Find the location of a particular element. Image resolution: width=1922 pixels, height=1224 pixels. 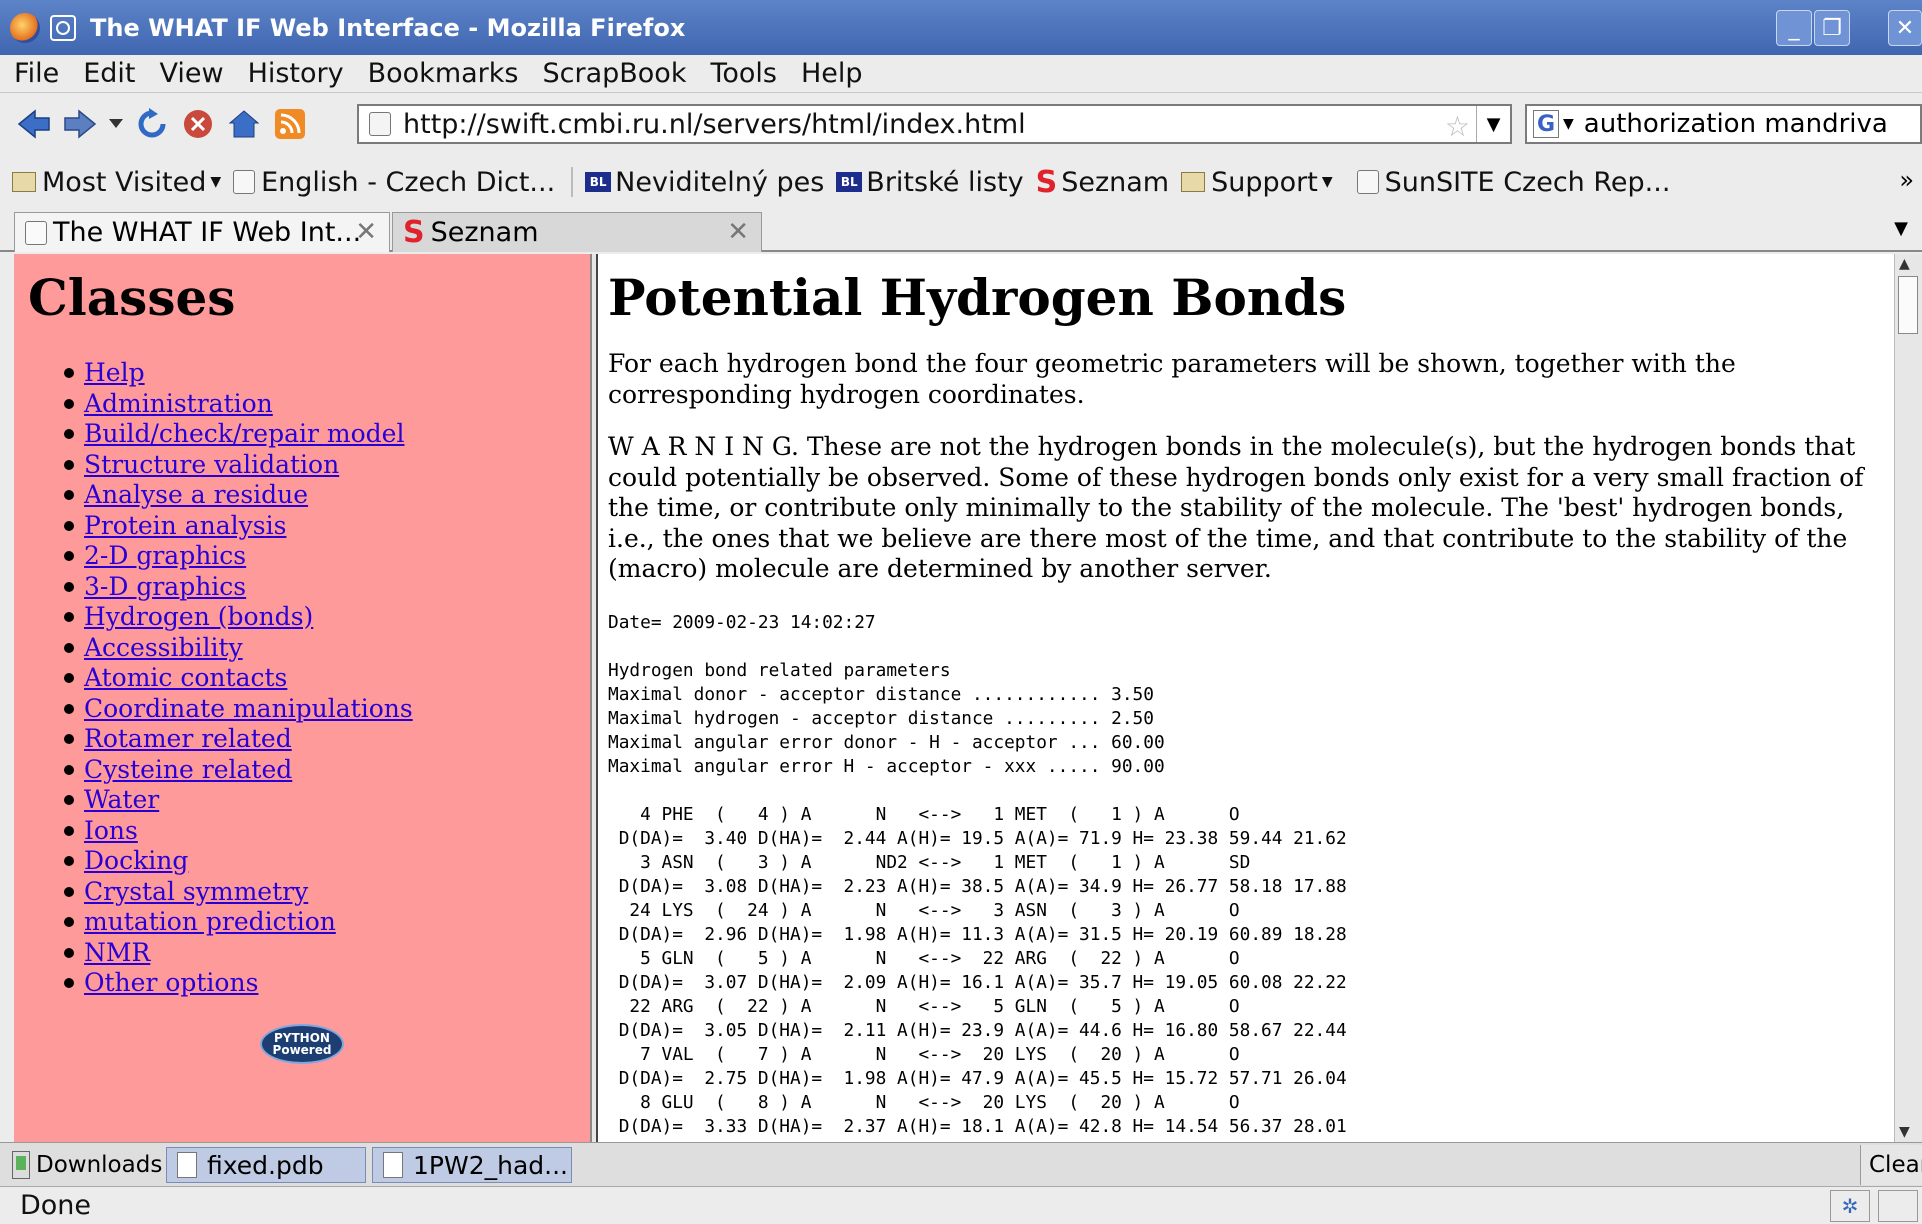

bookmark-support: Support ▼ is located at coordinates (1257, 182).